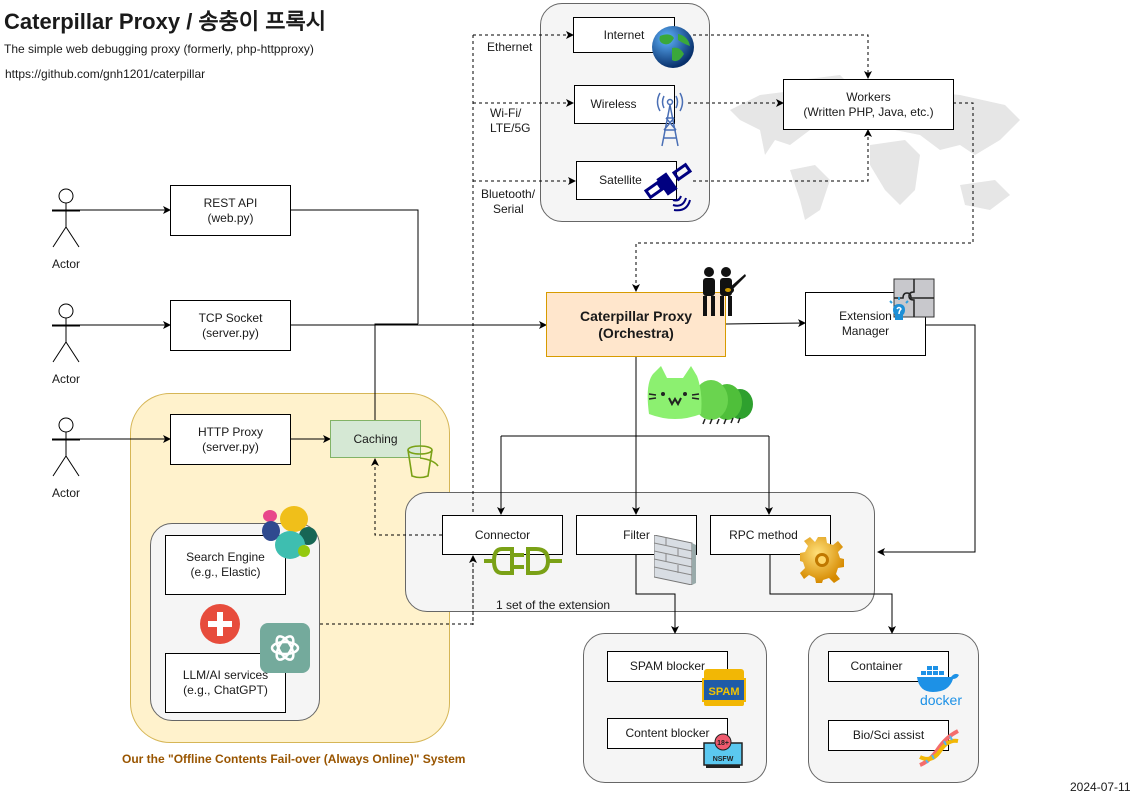 Image resolution: width=1133 pixels, height=799 pixels. Describe the element at coordinates (868, 111) in the screenshot. I see `node-subtitle: (Written PHP, Java, etc.)` at that location.